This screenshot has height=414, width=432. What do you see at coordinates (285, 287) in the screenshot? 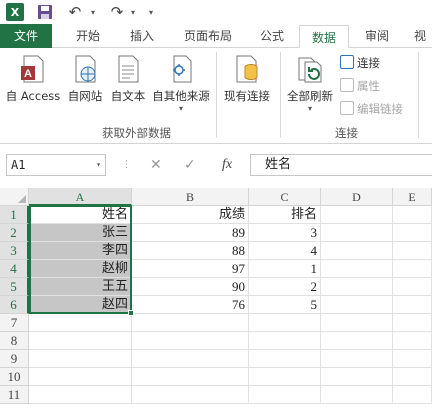
I see `cell-c5: 2` at bounding box center [285, 287].